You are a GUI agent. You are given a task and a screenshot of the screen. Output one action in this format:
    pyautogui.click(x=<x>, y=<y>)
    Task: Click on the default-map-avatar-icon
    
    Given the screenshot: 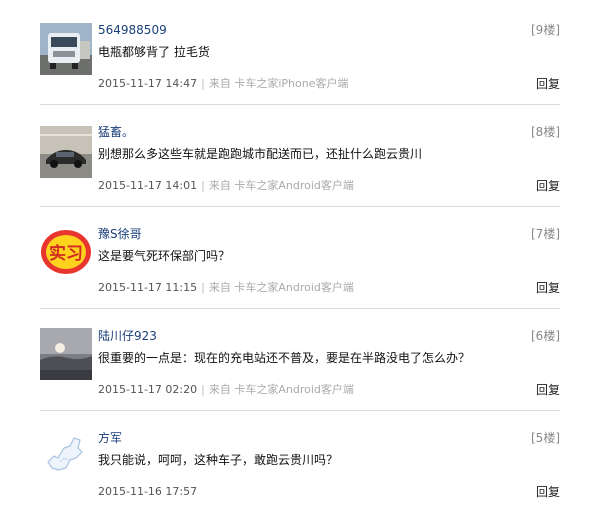 What is the action you would take?
    pyautogui.click(x=66, y=458)
    